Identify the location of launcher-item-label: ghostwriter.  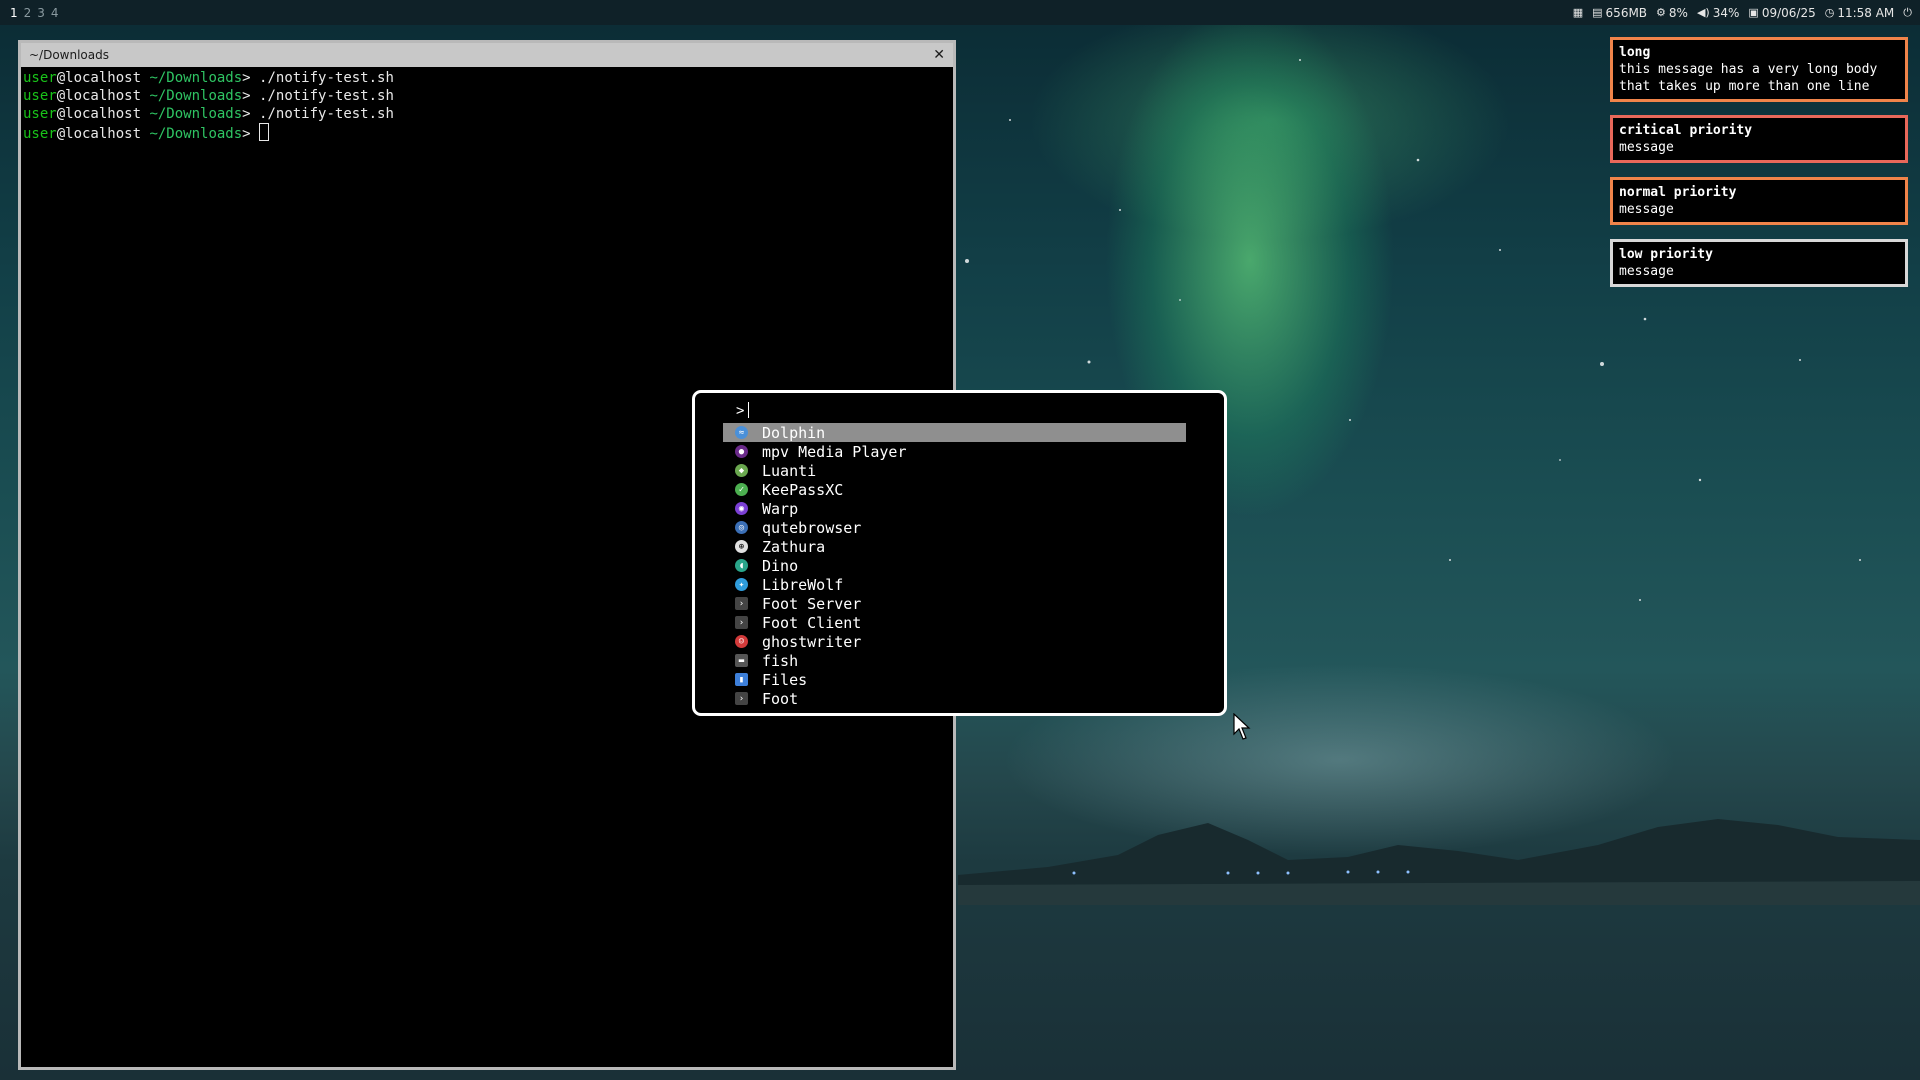
(812, 641).